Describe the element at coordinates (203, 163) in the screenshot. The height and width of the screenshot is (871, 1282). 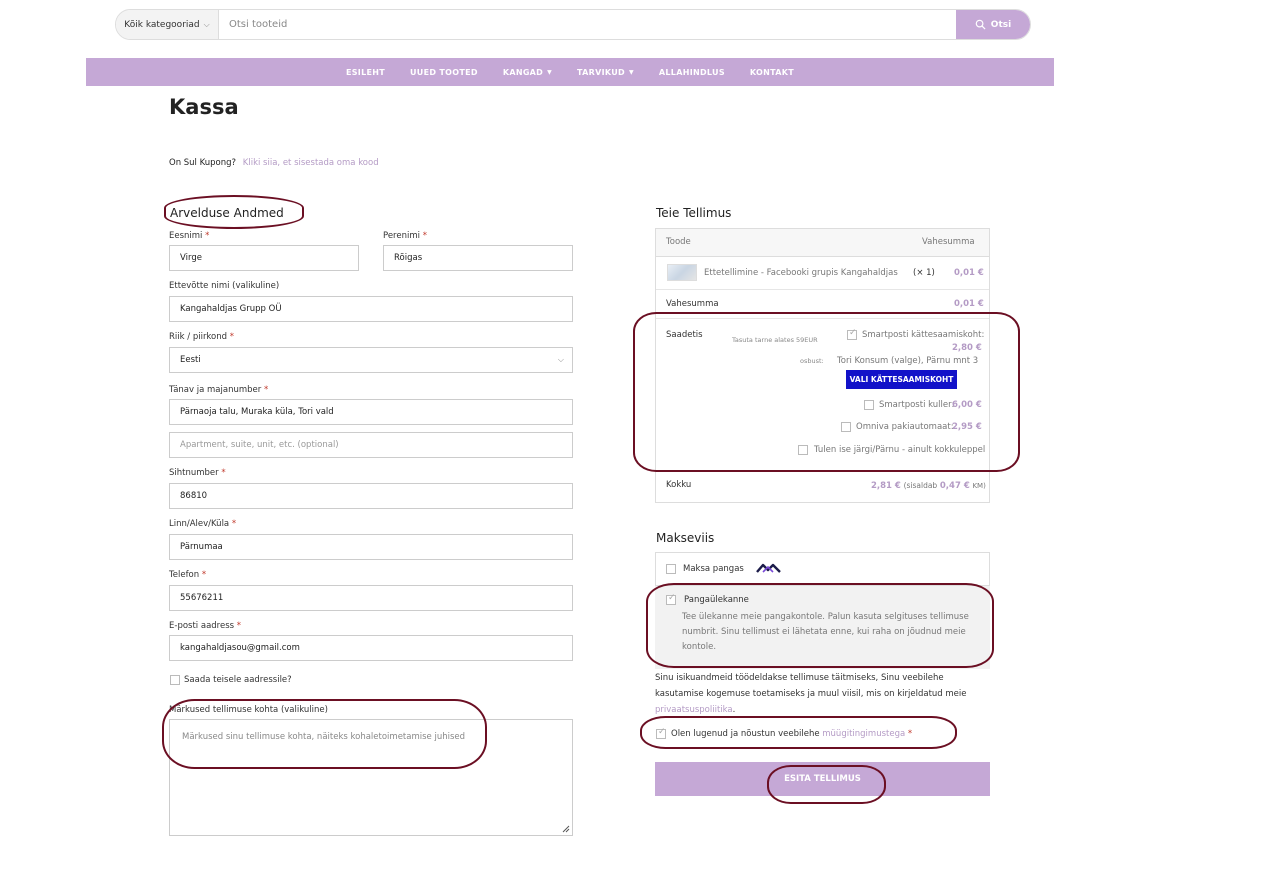
I see `coupon-text: On Sul Kupong?` at that location.